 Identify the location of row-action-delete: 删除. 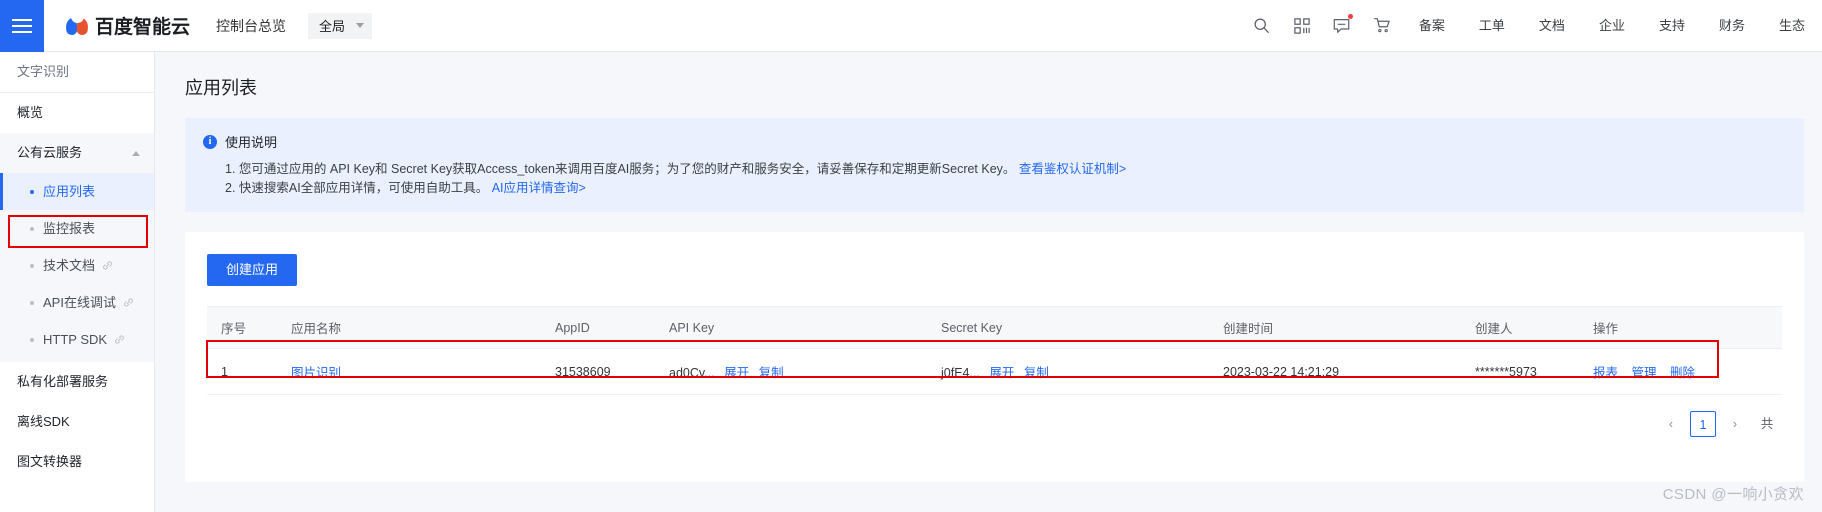
(1682, 373).